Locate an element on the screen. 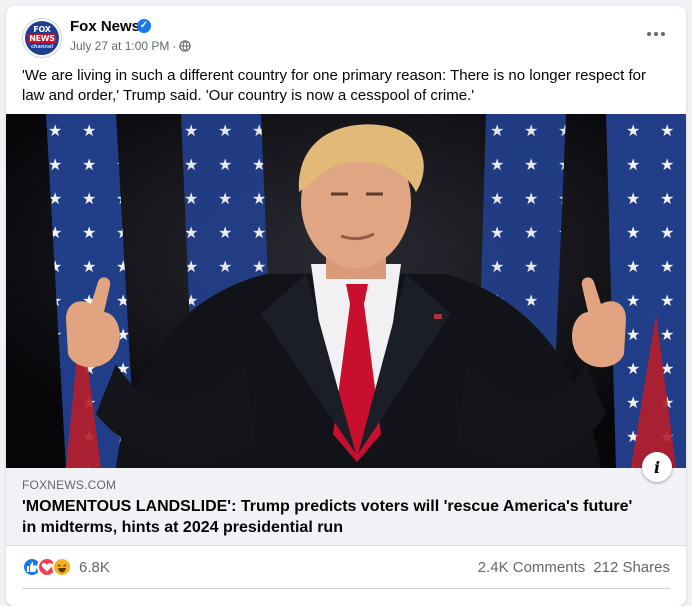 The image size is (692, 606). engagement-stats: 2.4K Comments 212 Shares is located at coordinates (574, 567).